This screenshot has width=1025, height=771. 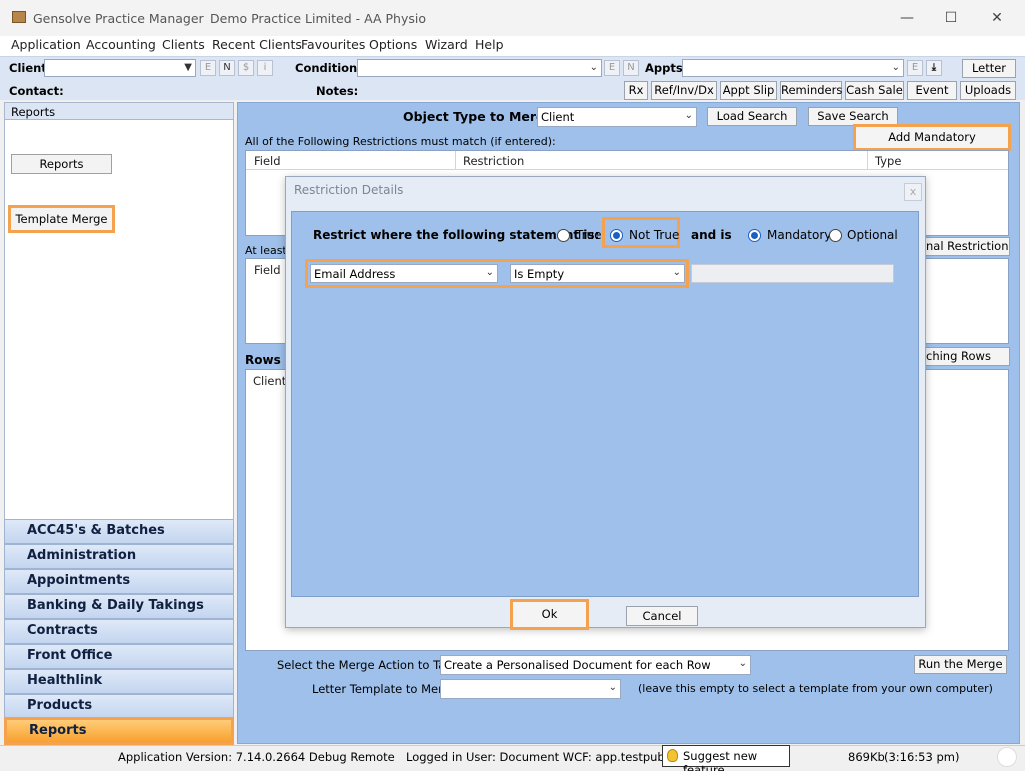 I want to click on cash-sale-button: Cash Sale, so click(x=874, y=90).